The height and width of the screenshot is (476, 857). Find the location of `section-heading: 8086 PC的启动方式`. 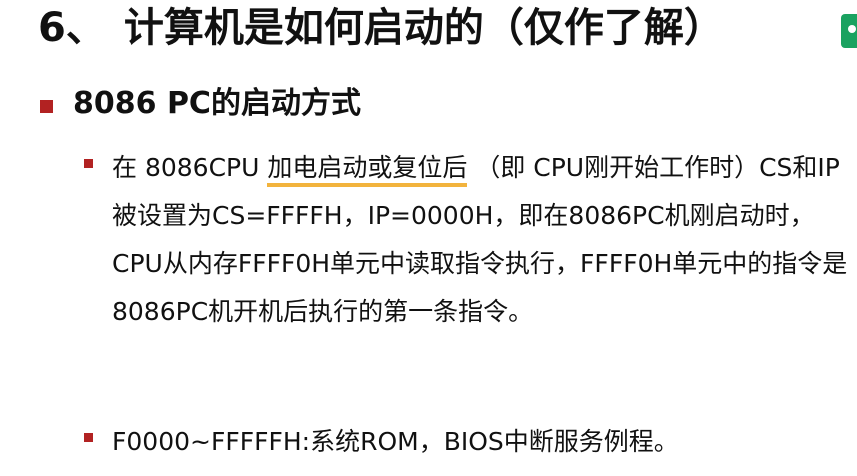

section-heading: 8086 PC的启动方式 is located at coordinates (217, 103).